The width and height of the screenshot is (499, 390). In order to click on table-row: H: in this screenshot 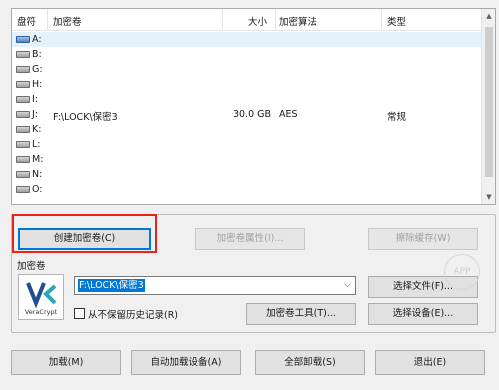, I will do `click(247, 84)`.